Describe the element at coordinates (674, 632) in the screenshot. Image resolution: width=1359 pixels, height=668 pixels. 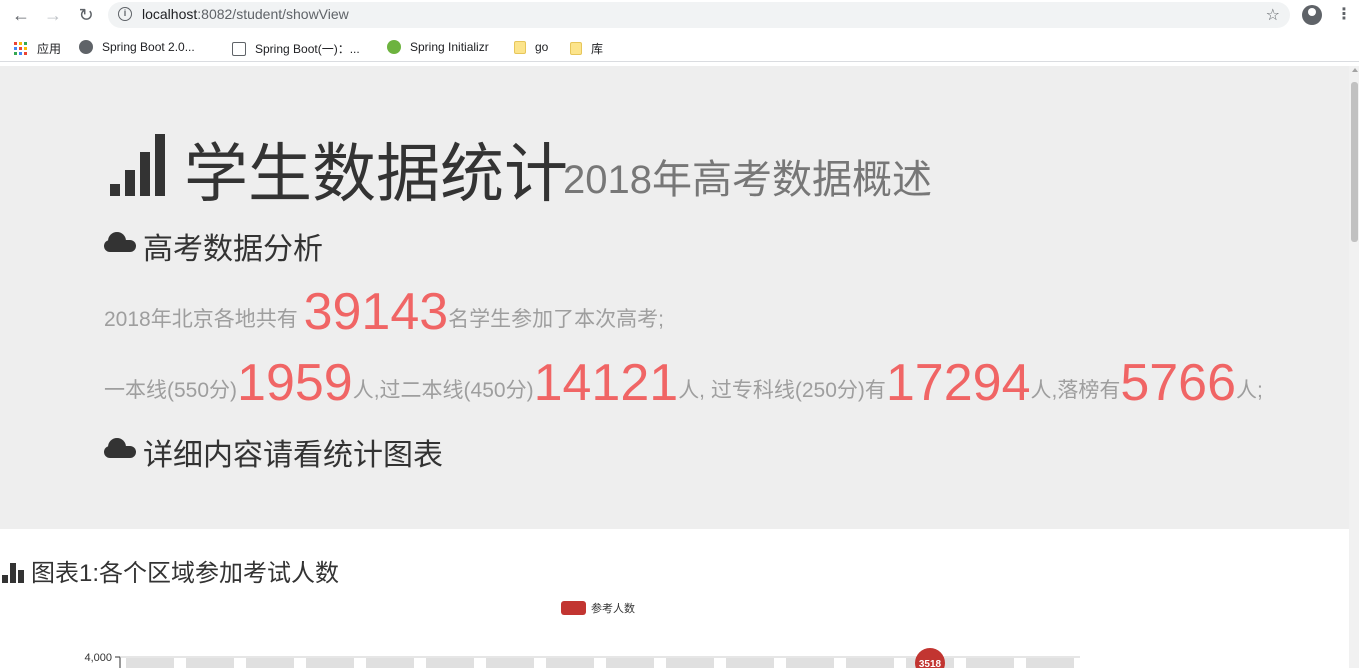
I see `bar-chart: 参考人数 4,000 3518` at that location.